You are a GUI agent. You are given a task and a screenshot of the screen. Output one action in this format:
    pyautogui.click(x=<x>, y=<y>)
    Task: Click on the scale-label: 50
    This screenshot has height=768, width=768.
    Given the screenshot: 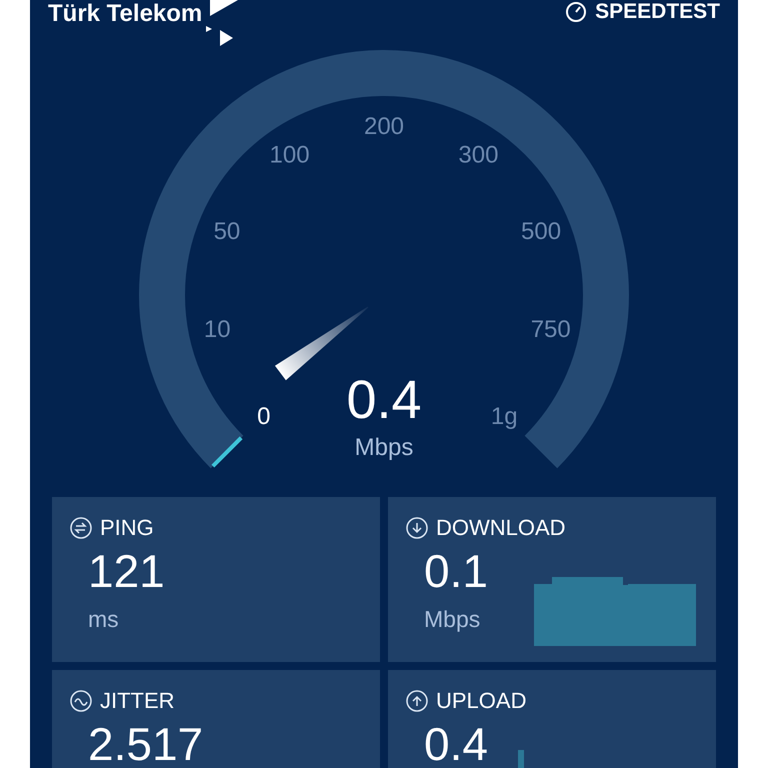 What is the action you would take?
    pyautogui.click(x=227, y=231)
    